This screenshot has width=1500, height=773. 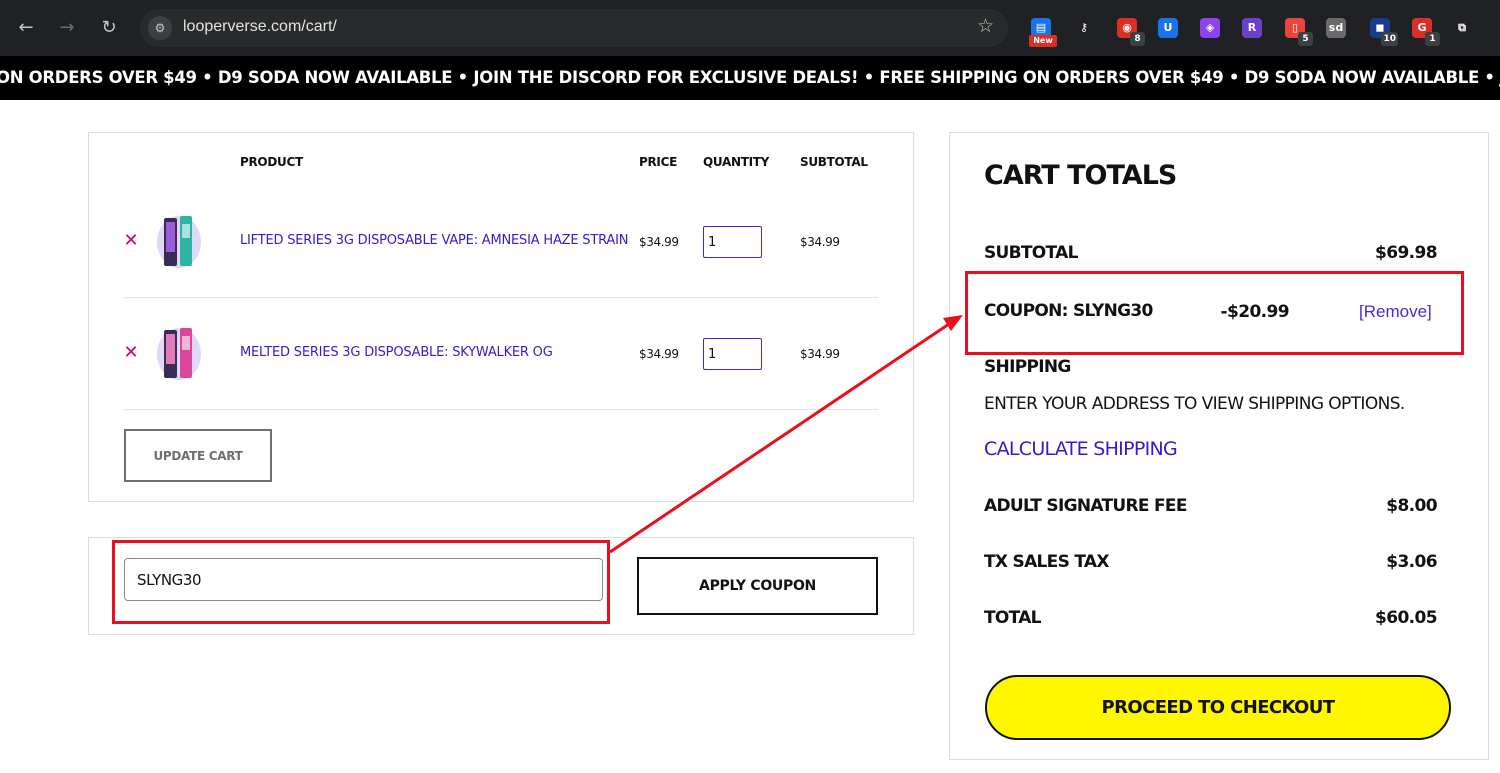 I want to click on back-icon: ←, so click(x=26, y=28).